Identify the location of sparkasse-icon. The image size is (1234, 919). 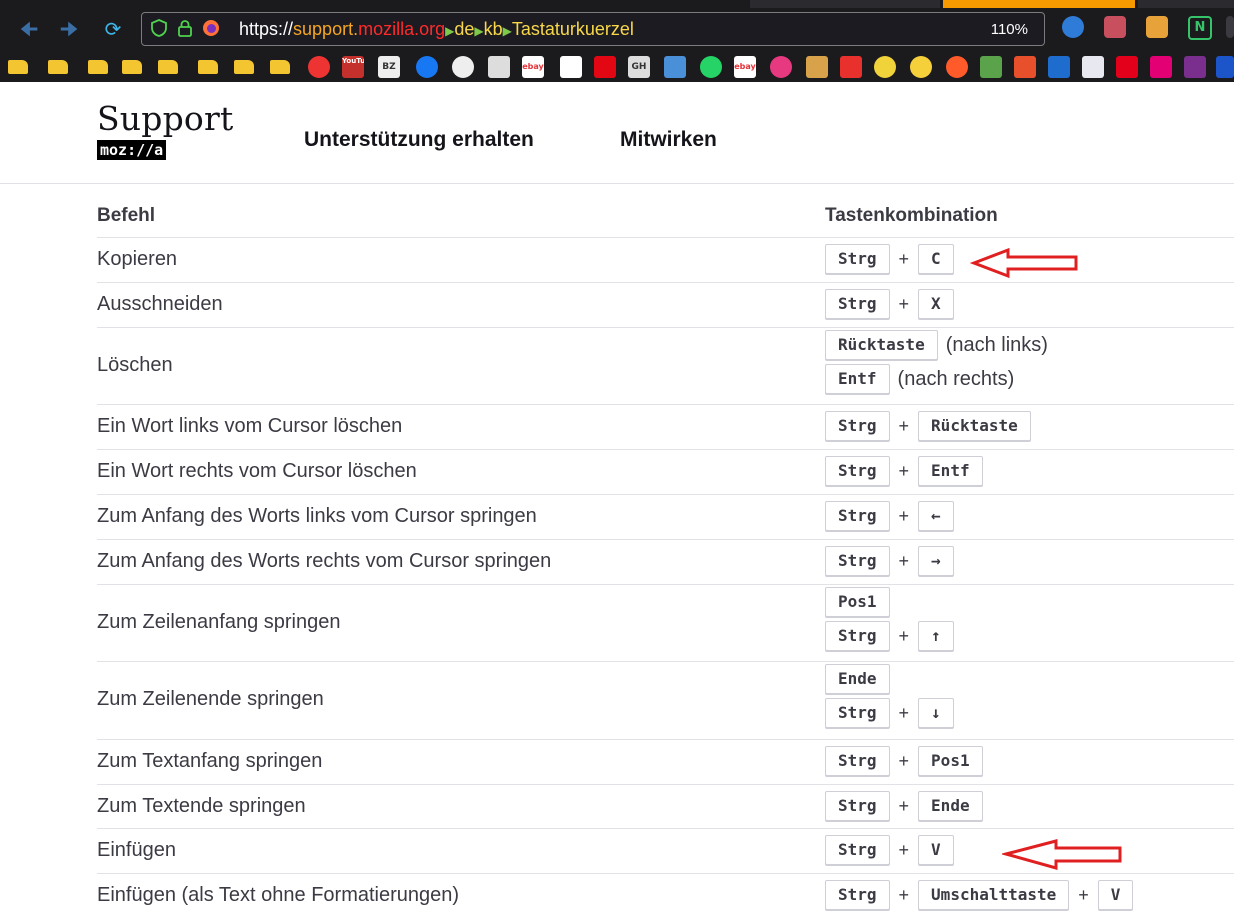
(605, 67).